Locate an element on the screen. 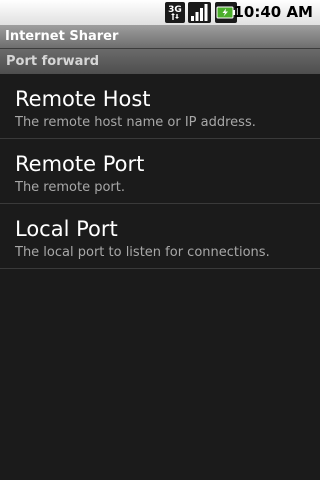 Image resolution: width=320 pixels, height=480 pixels. status-clock: 10:40 AM is located at coordinates (273, 12).